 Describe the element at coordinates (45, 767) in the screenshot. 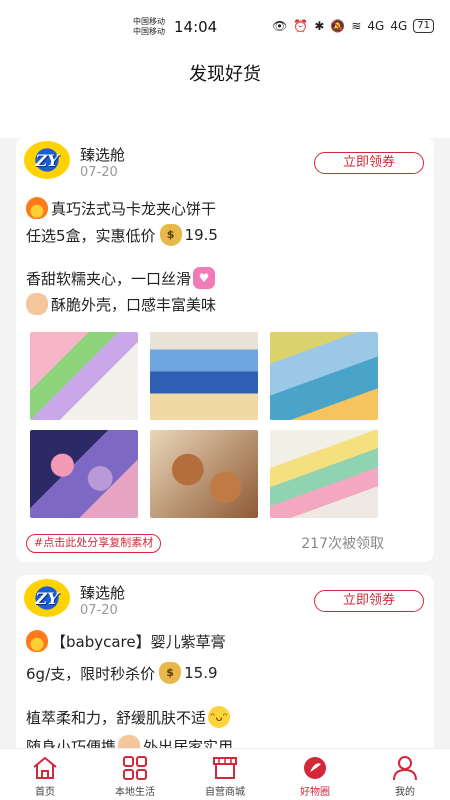

I see `home-icon` at that location.